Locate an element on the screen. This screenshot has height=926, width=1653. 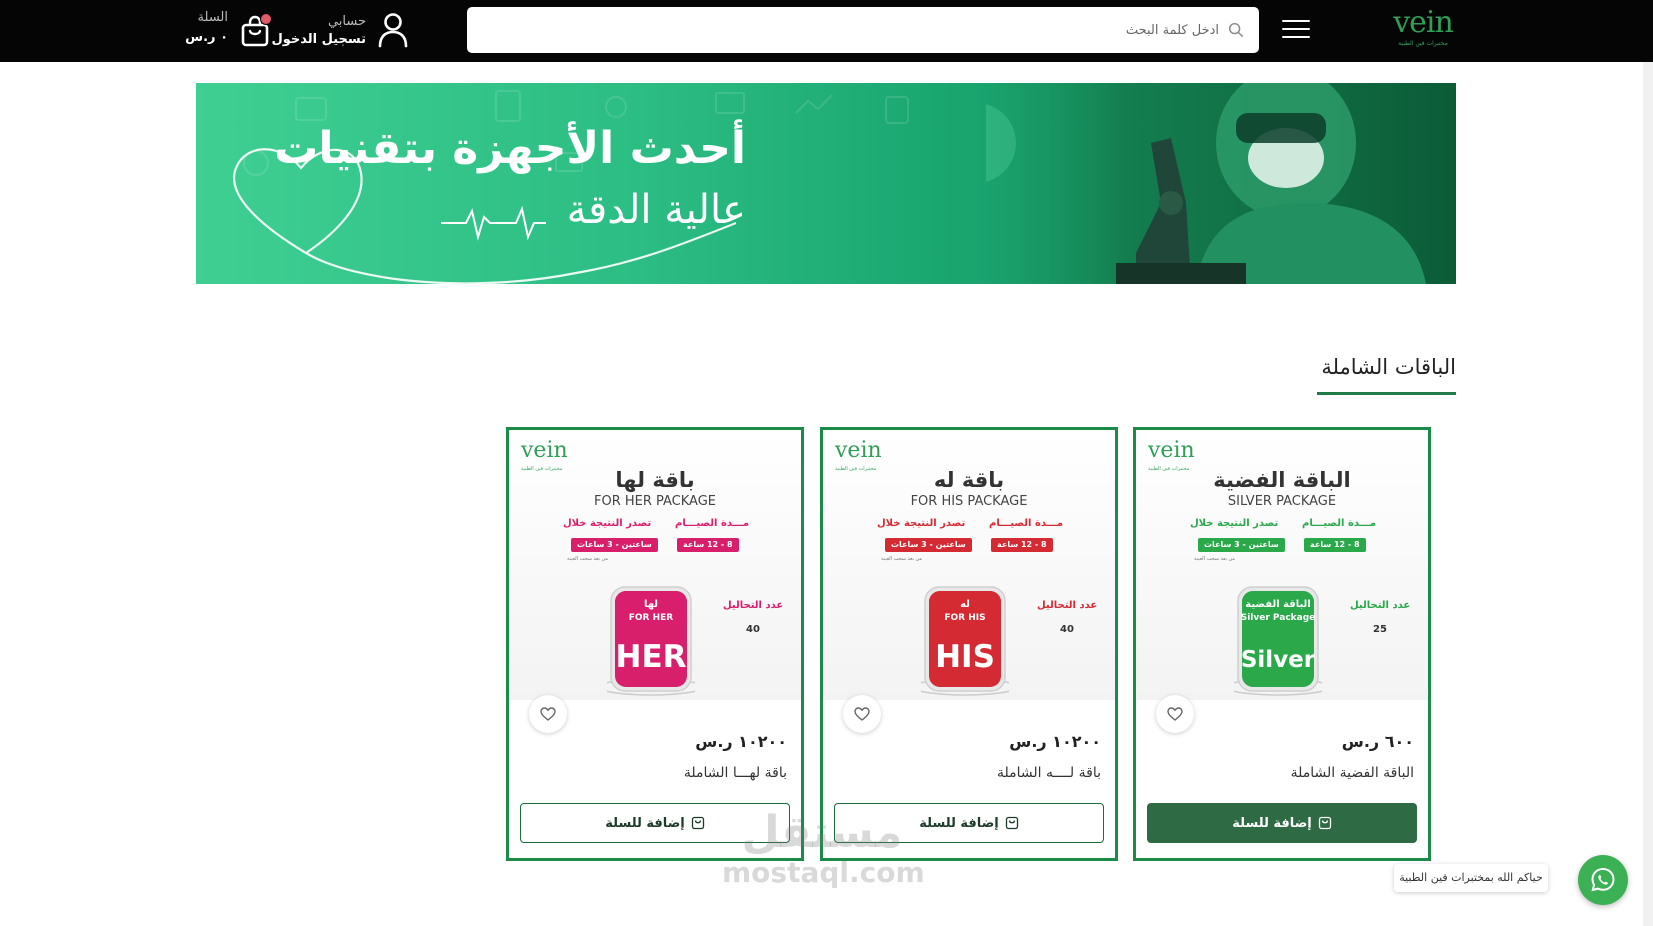
jar-label-en: Silver Package is located at coordinates (1278, 618).